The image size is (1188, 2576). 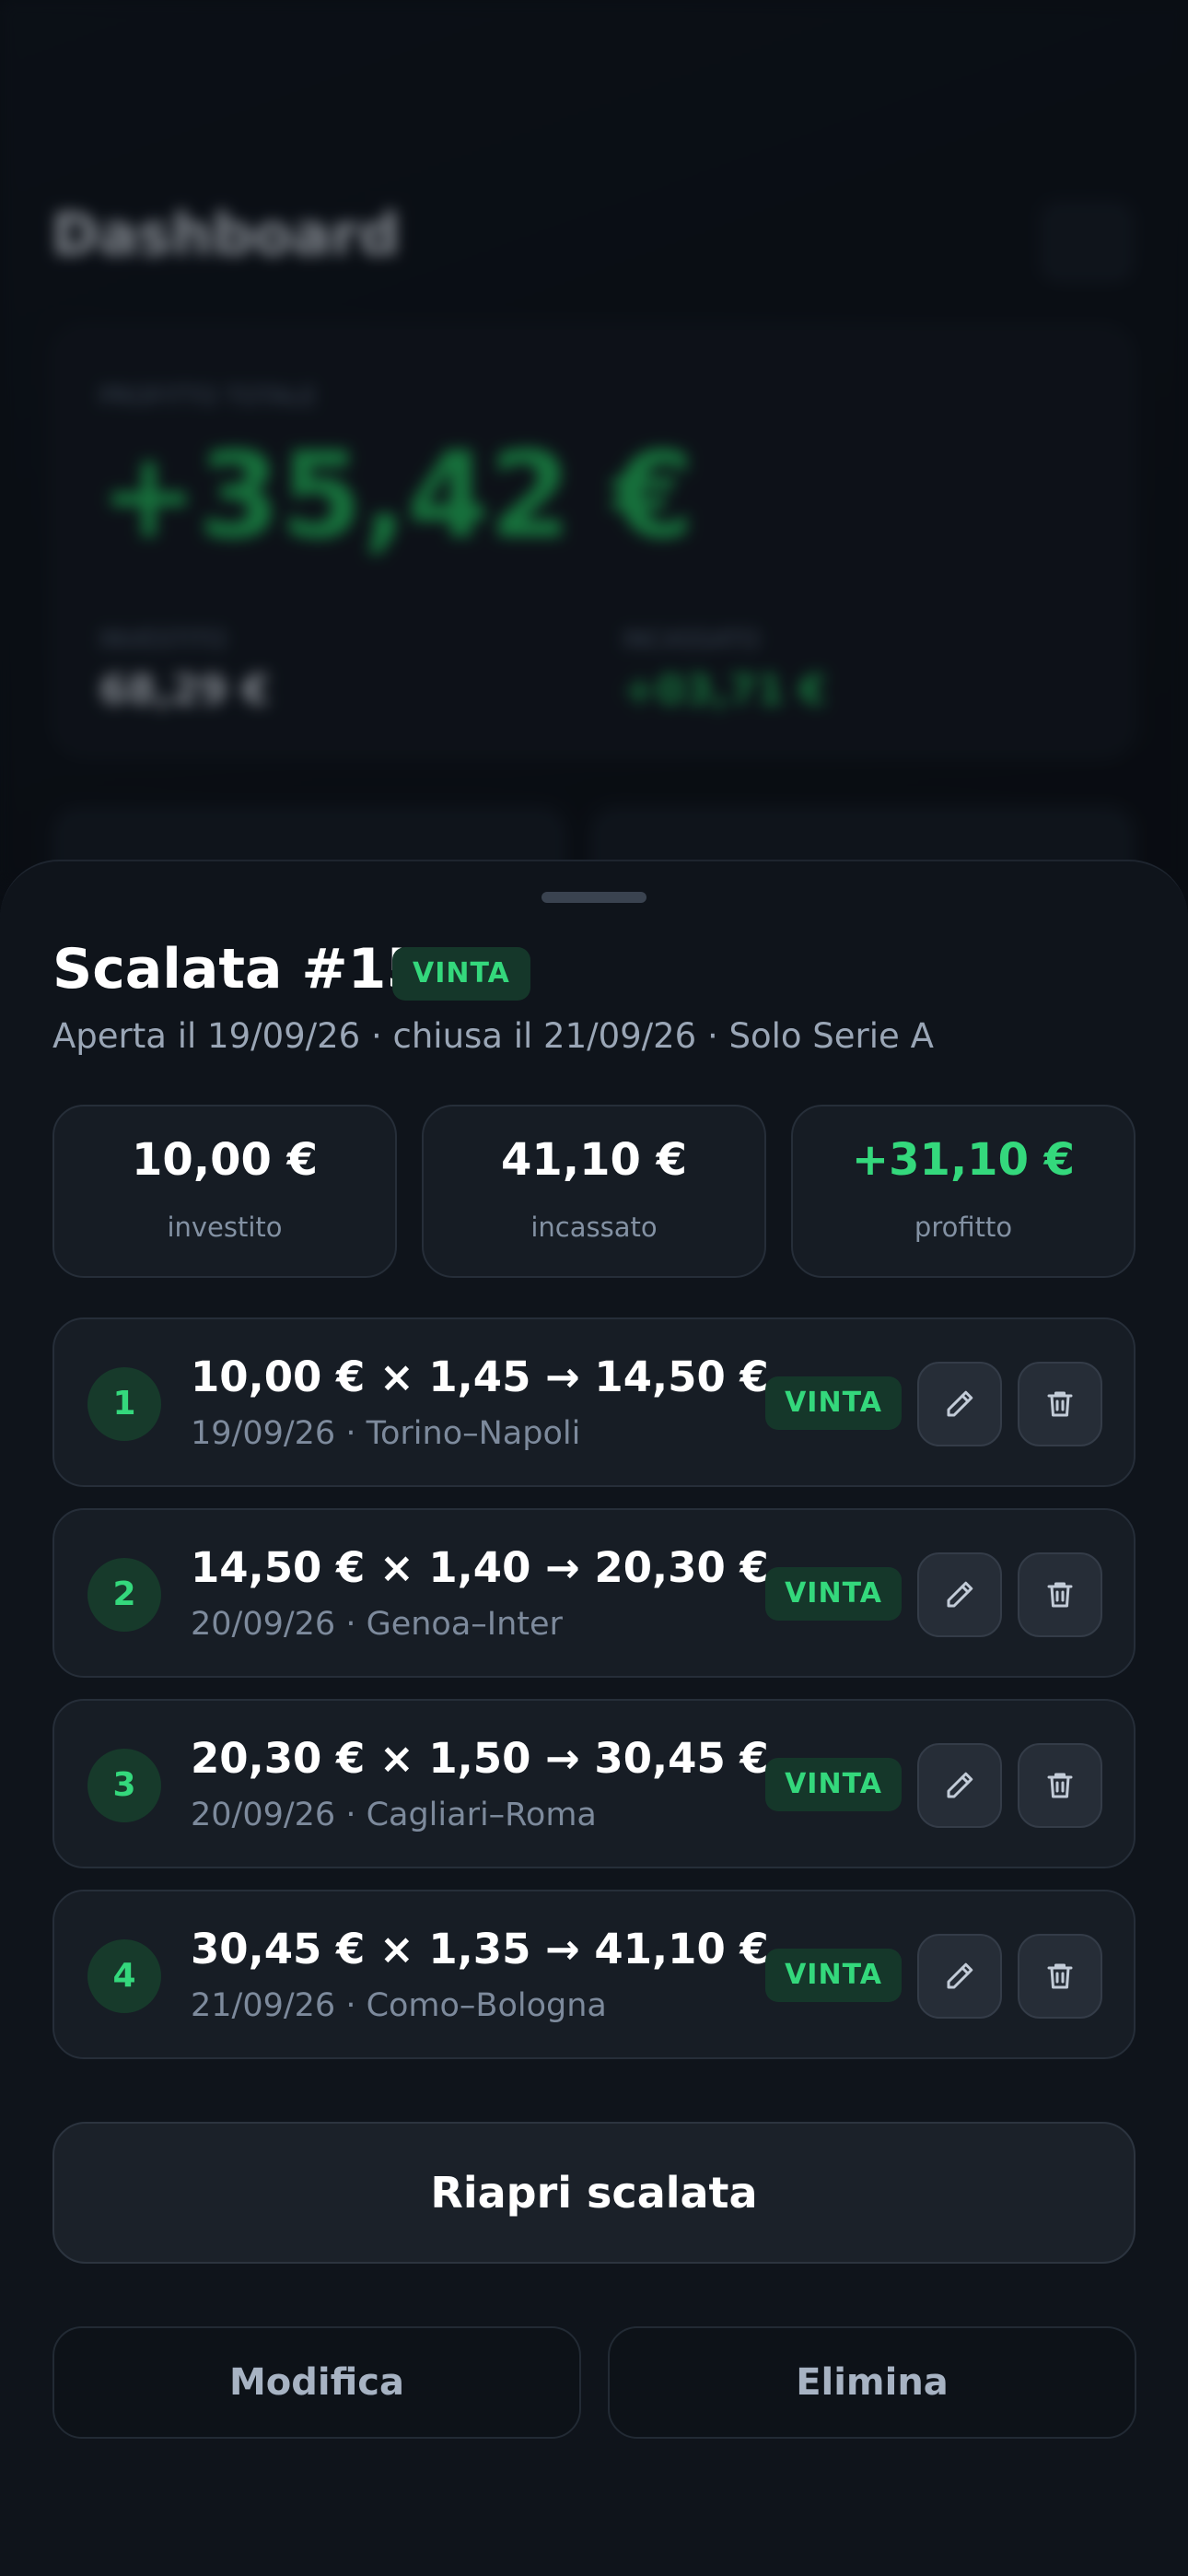 I want to click on step-number: 3, so click(x=124, y=1785).